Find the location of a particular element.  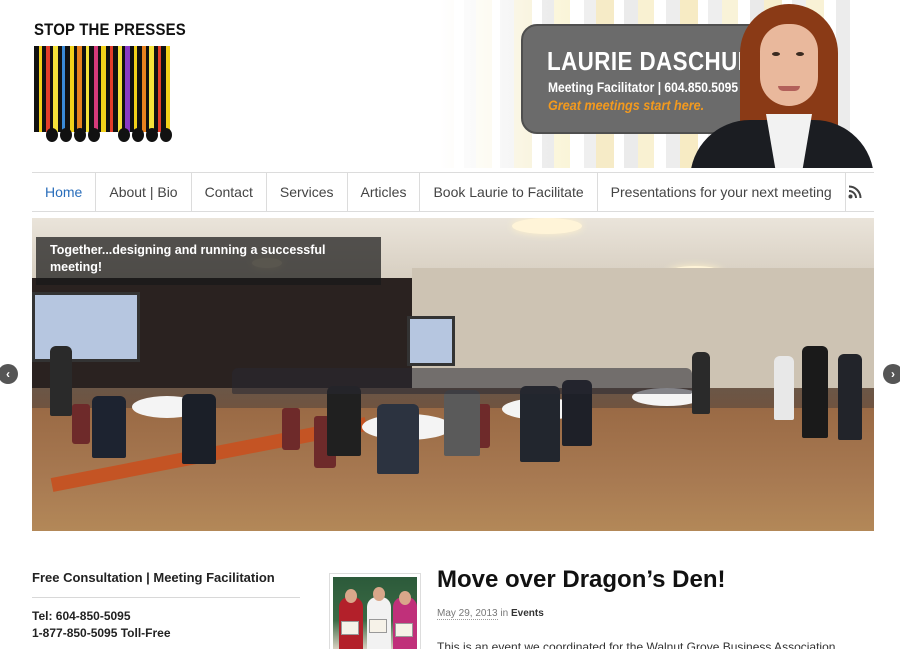

tagline: Great meetings start here. is located at coordinates (626, 105).